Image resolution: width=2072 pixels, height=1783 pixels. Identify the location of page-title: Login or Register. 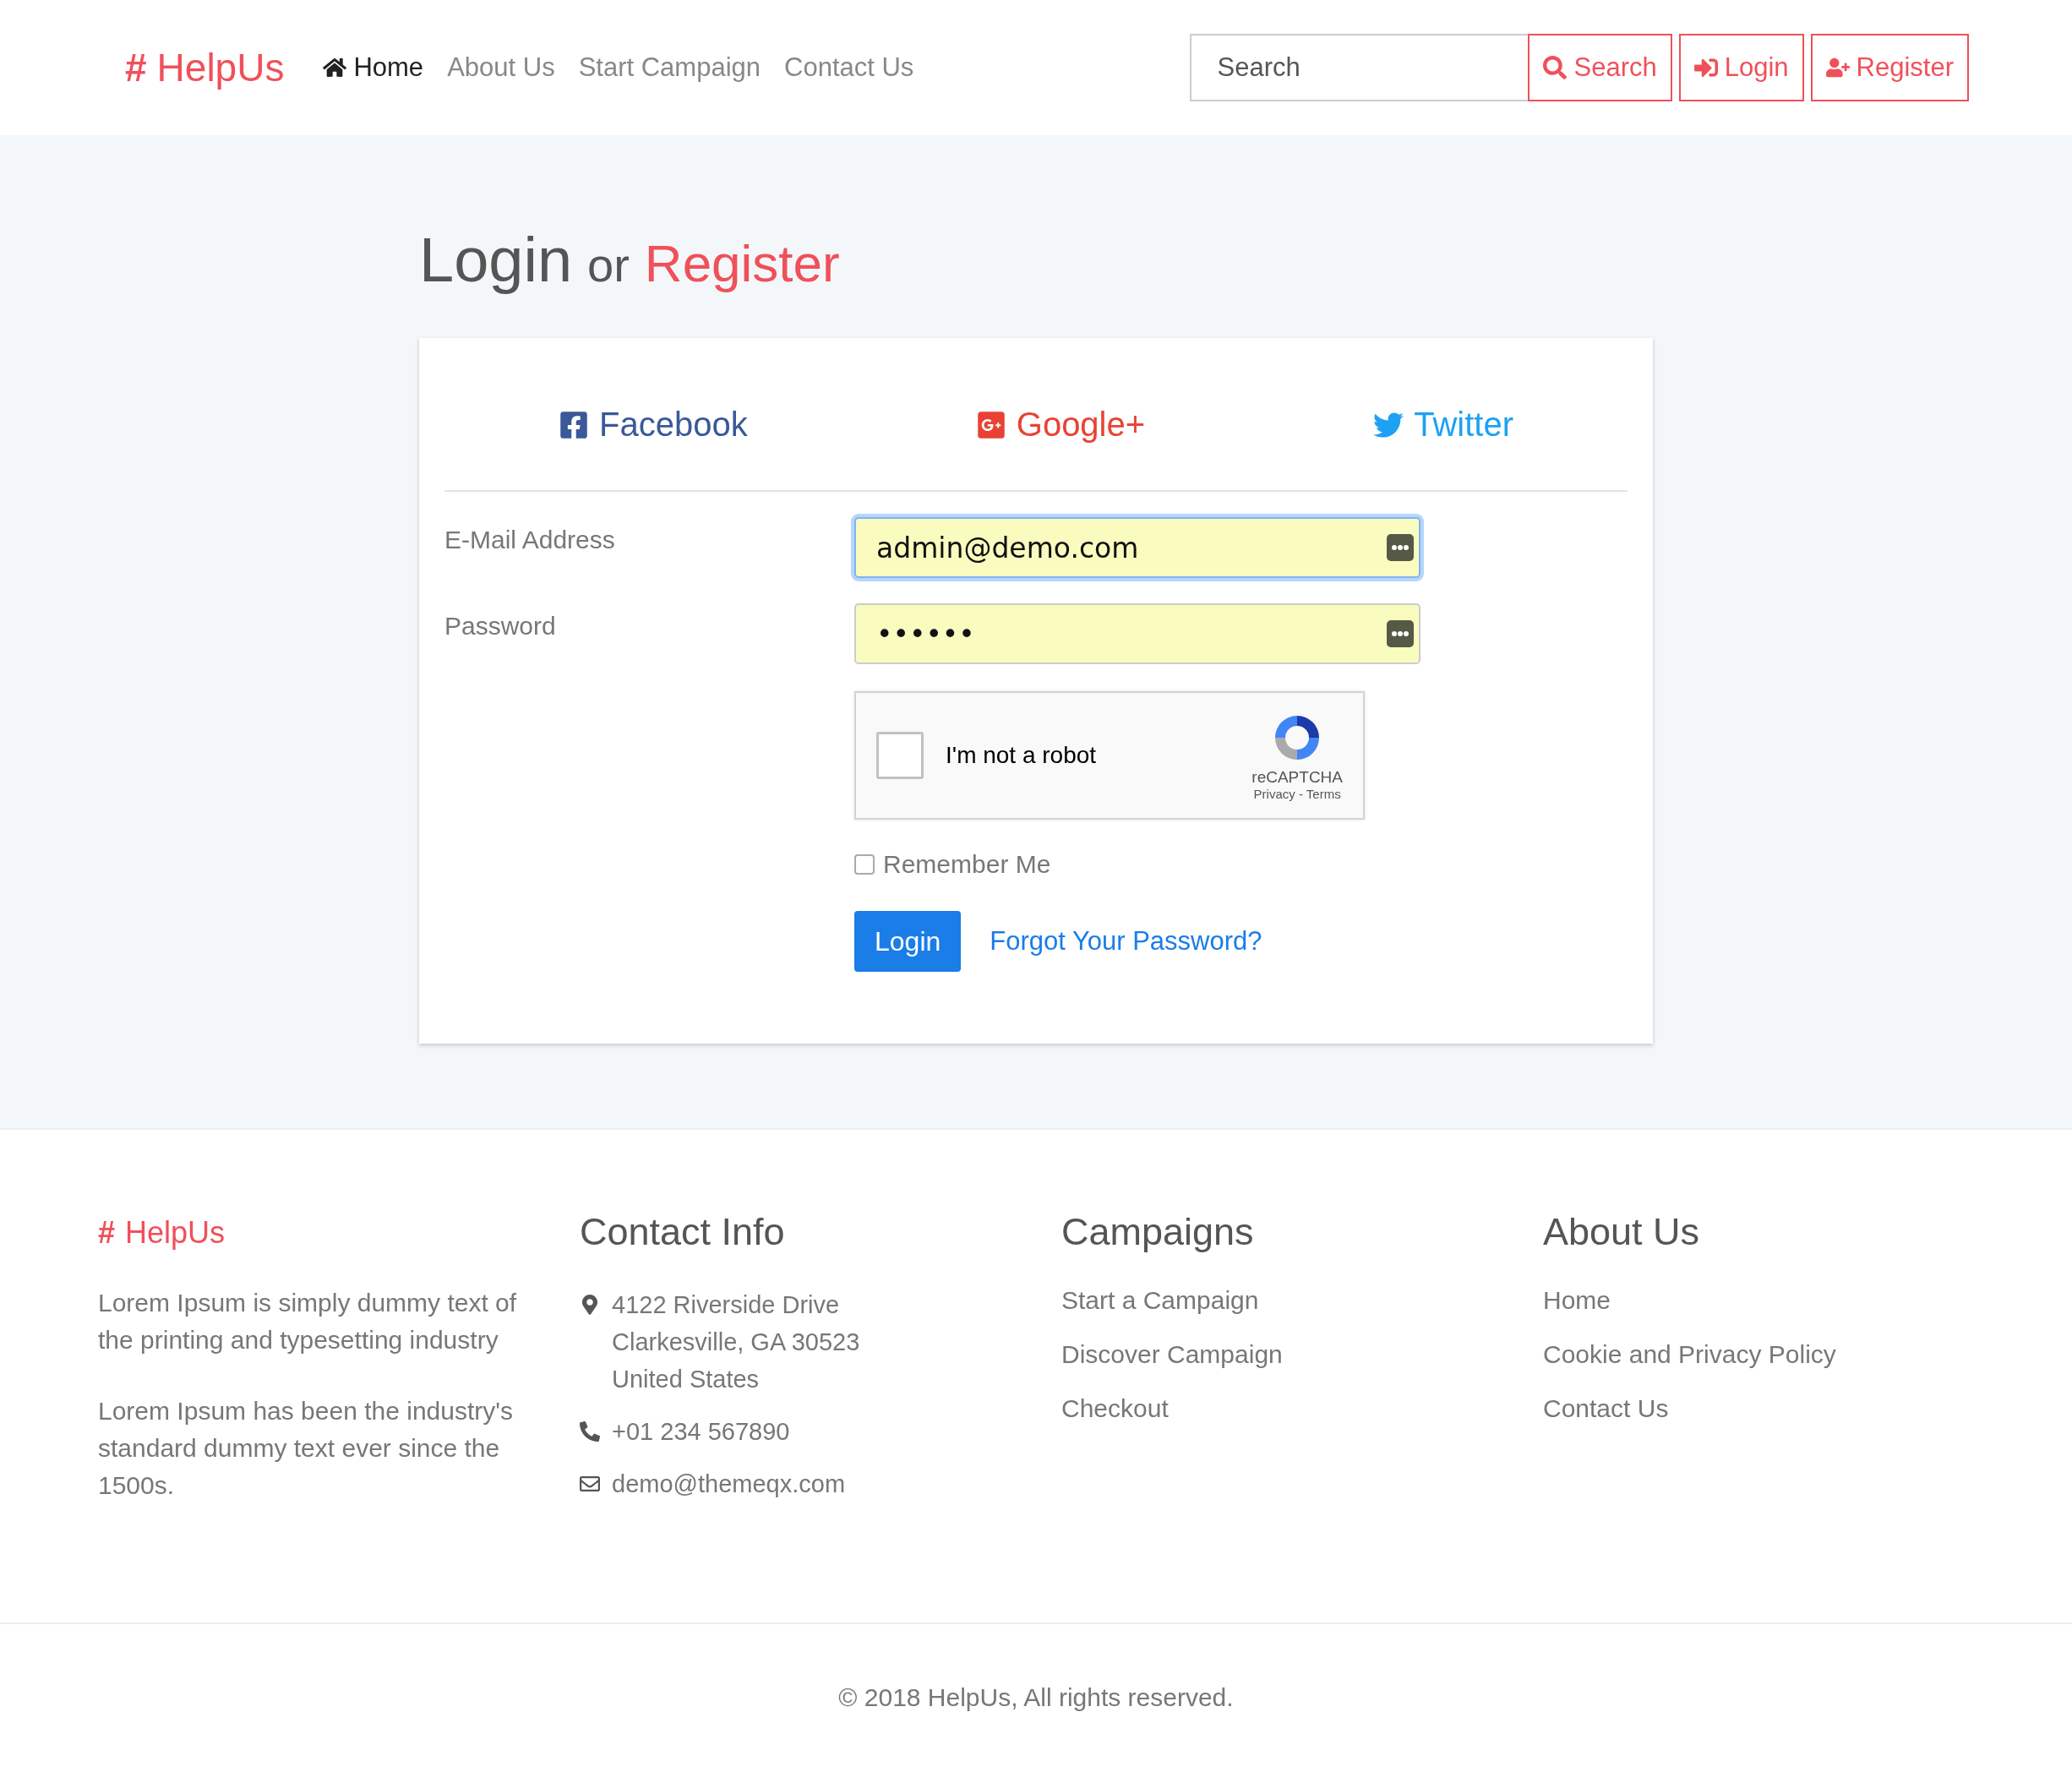
(630, 260).